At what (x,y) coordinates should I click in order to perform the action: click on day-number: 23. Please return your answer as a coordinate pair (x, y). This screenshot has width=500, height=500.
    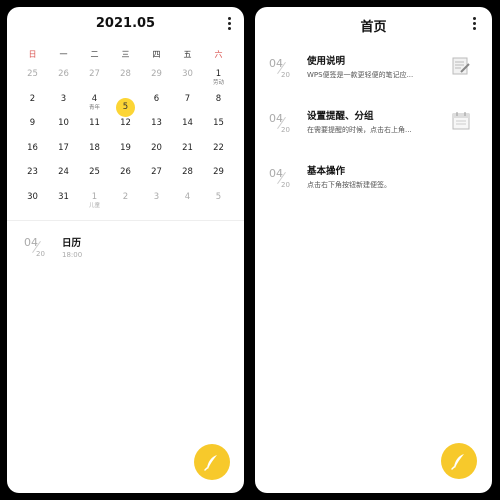
    Looking at the image, I should click on (32, 172).